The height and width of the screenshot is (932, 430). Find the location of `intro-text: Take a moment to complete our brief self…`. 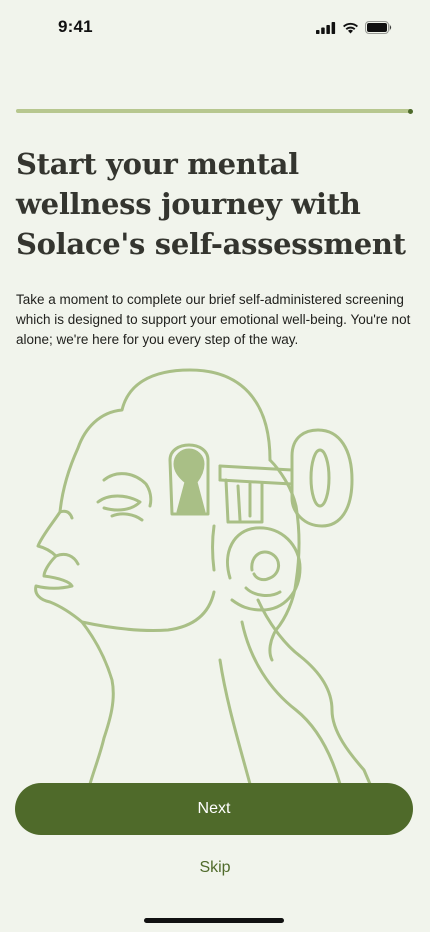

intro-text: Take a moment to complete our brief self… is located at coordinates (213, 319).